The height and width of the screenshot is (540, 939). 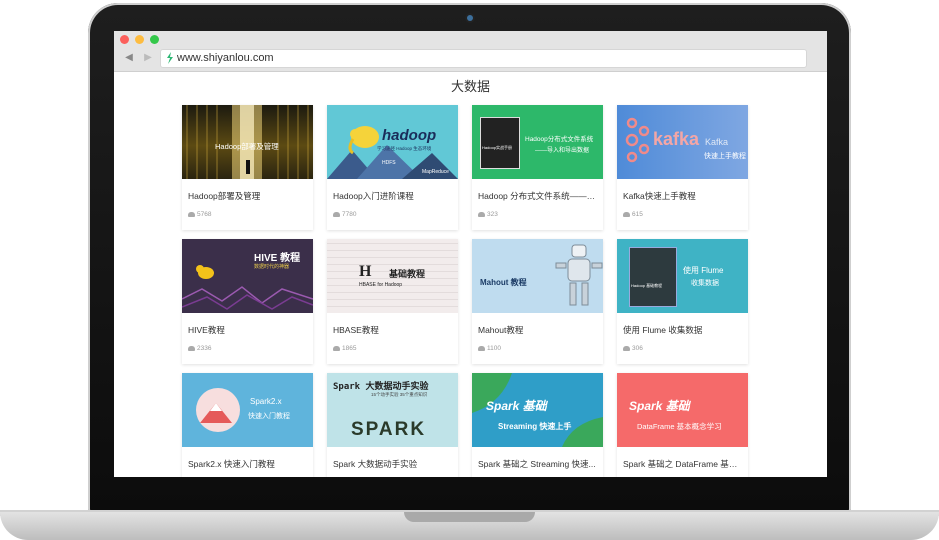 What do you see at coordinates (579, 275) in the screenshot?
I see `robot-image` at bounding box center [579, 275].